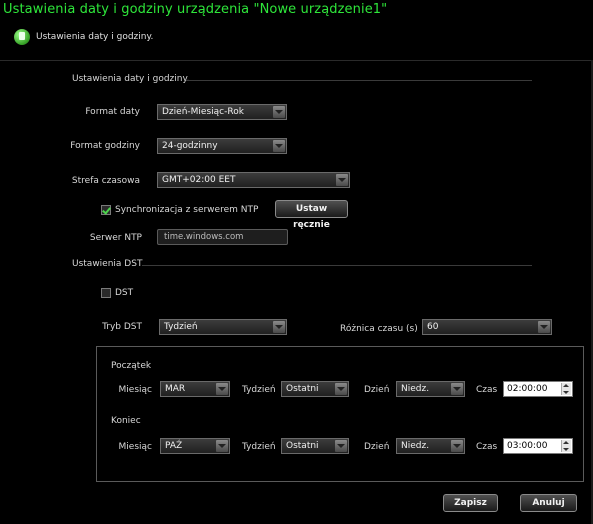 This screenshot has width=593, height=524. Describe the element at coordinates (199, 180) in the screenshot. I see `timezone-value: GMT+02:00 EET` at that location.